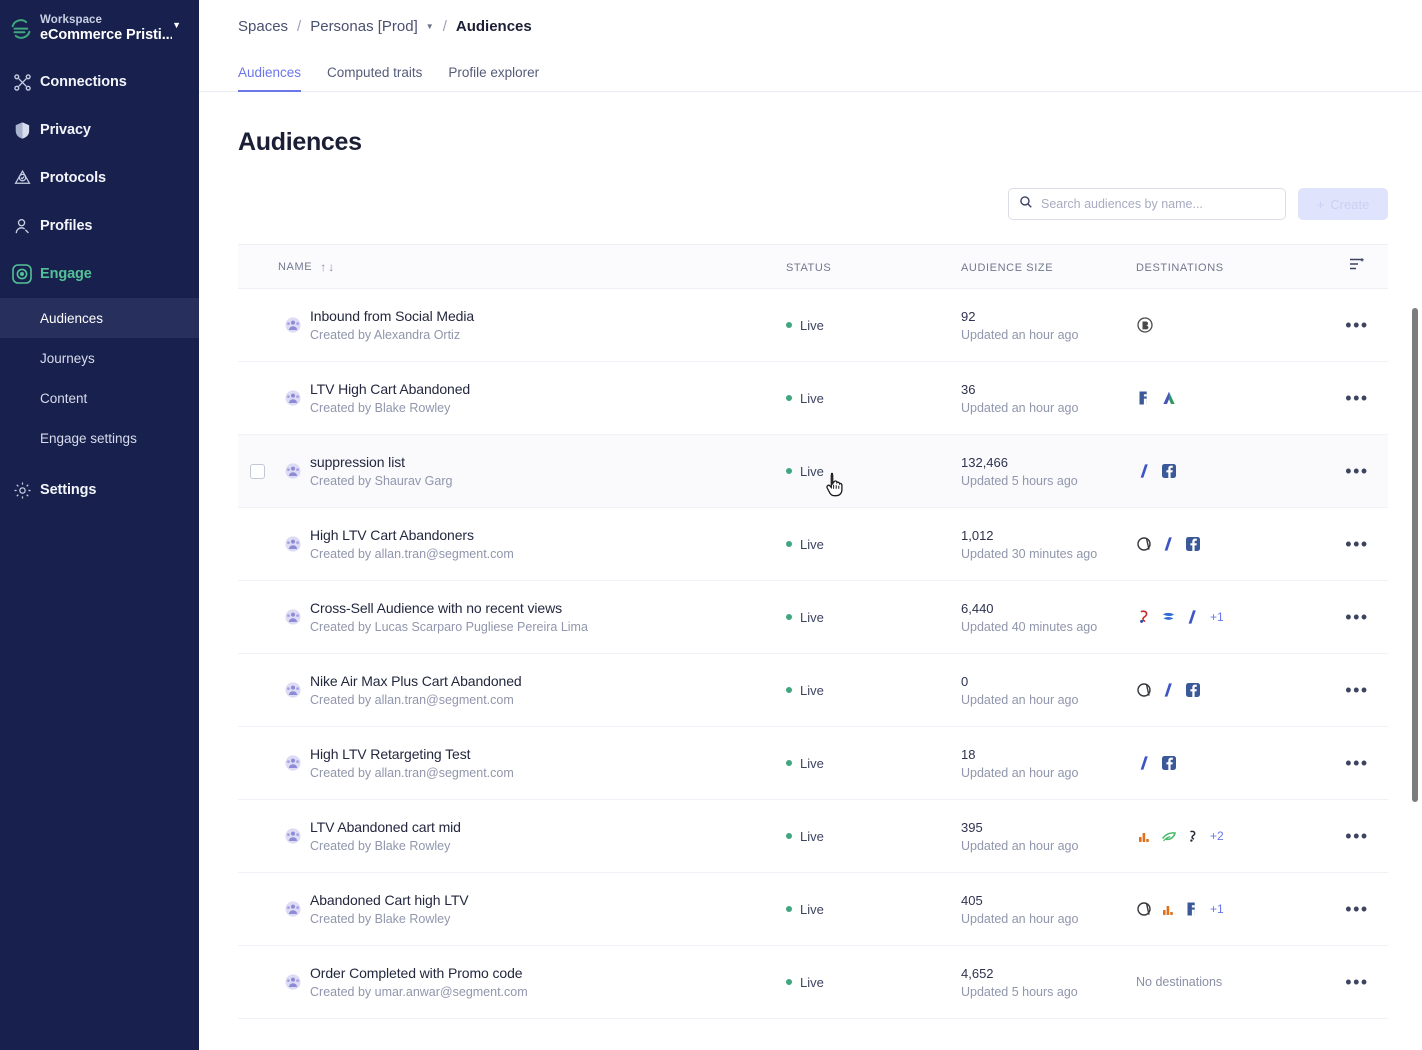 The image size is (1422, 1050). I want to click on sidebar-subitem-content: Content, so click(99, 398).